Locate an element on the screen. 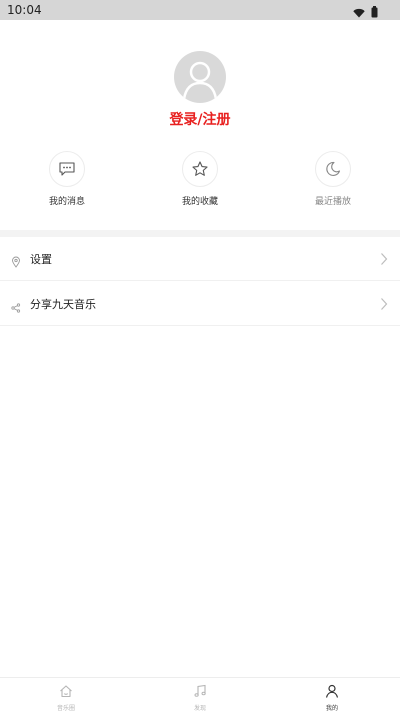 Image resolution: width=400 pixels, height=712 pixels. status-bar: 10:04 is located at coordinates (200, 10).